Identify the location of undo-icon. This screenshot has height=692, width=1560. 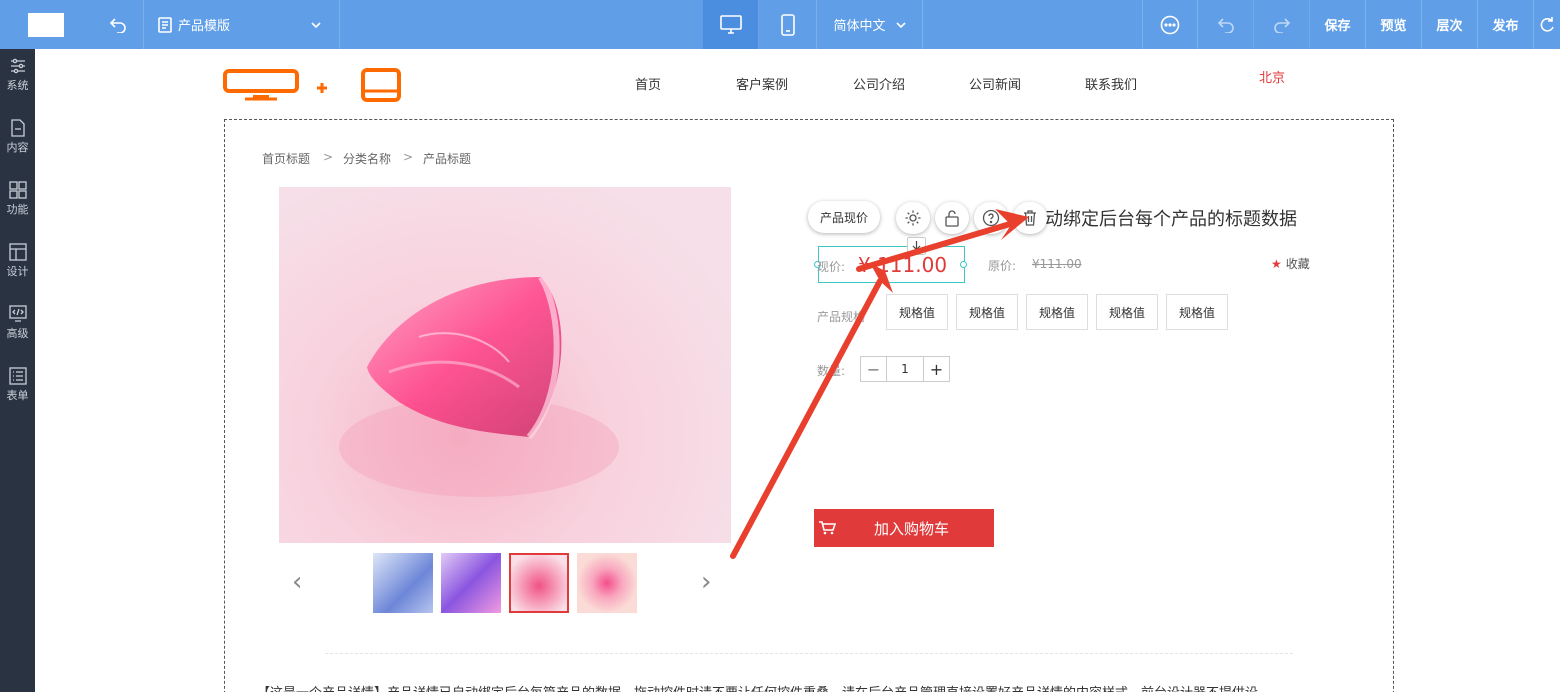
(1225, 25).